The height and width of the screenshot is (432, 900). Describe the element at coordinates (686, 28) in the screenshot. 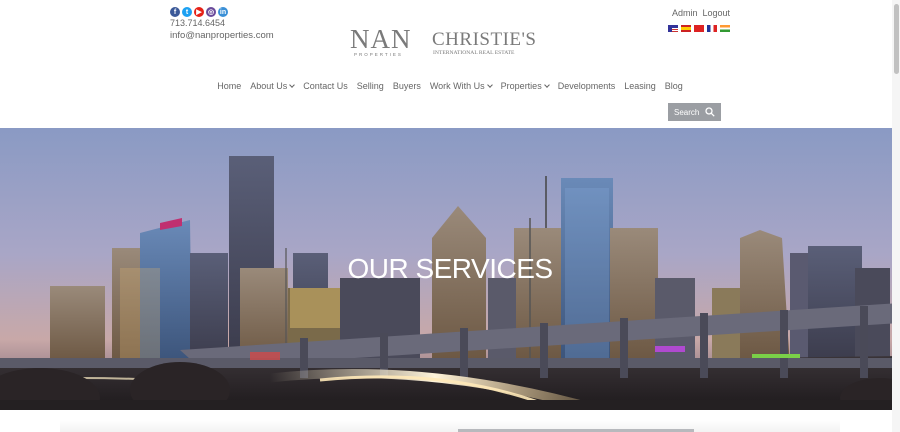

I see `spain-flag` at that location.